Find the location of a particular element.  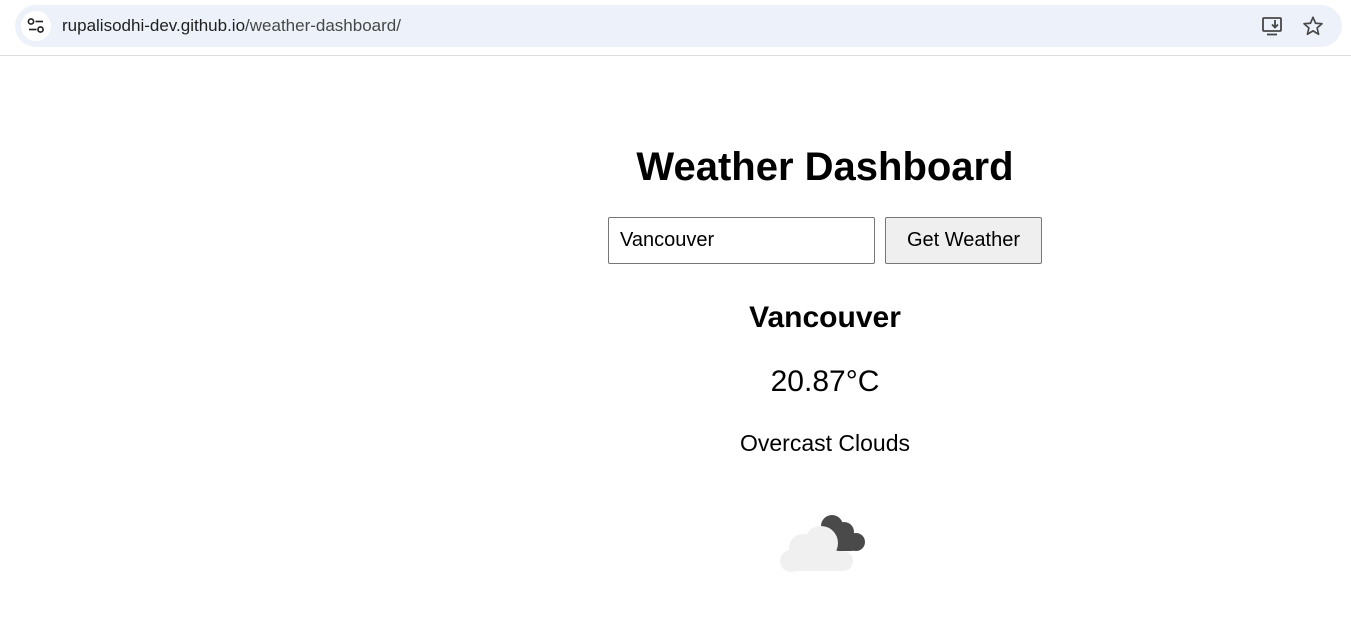

weather-description: Overcast Clouds is located at coordinates (824, 443).